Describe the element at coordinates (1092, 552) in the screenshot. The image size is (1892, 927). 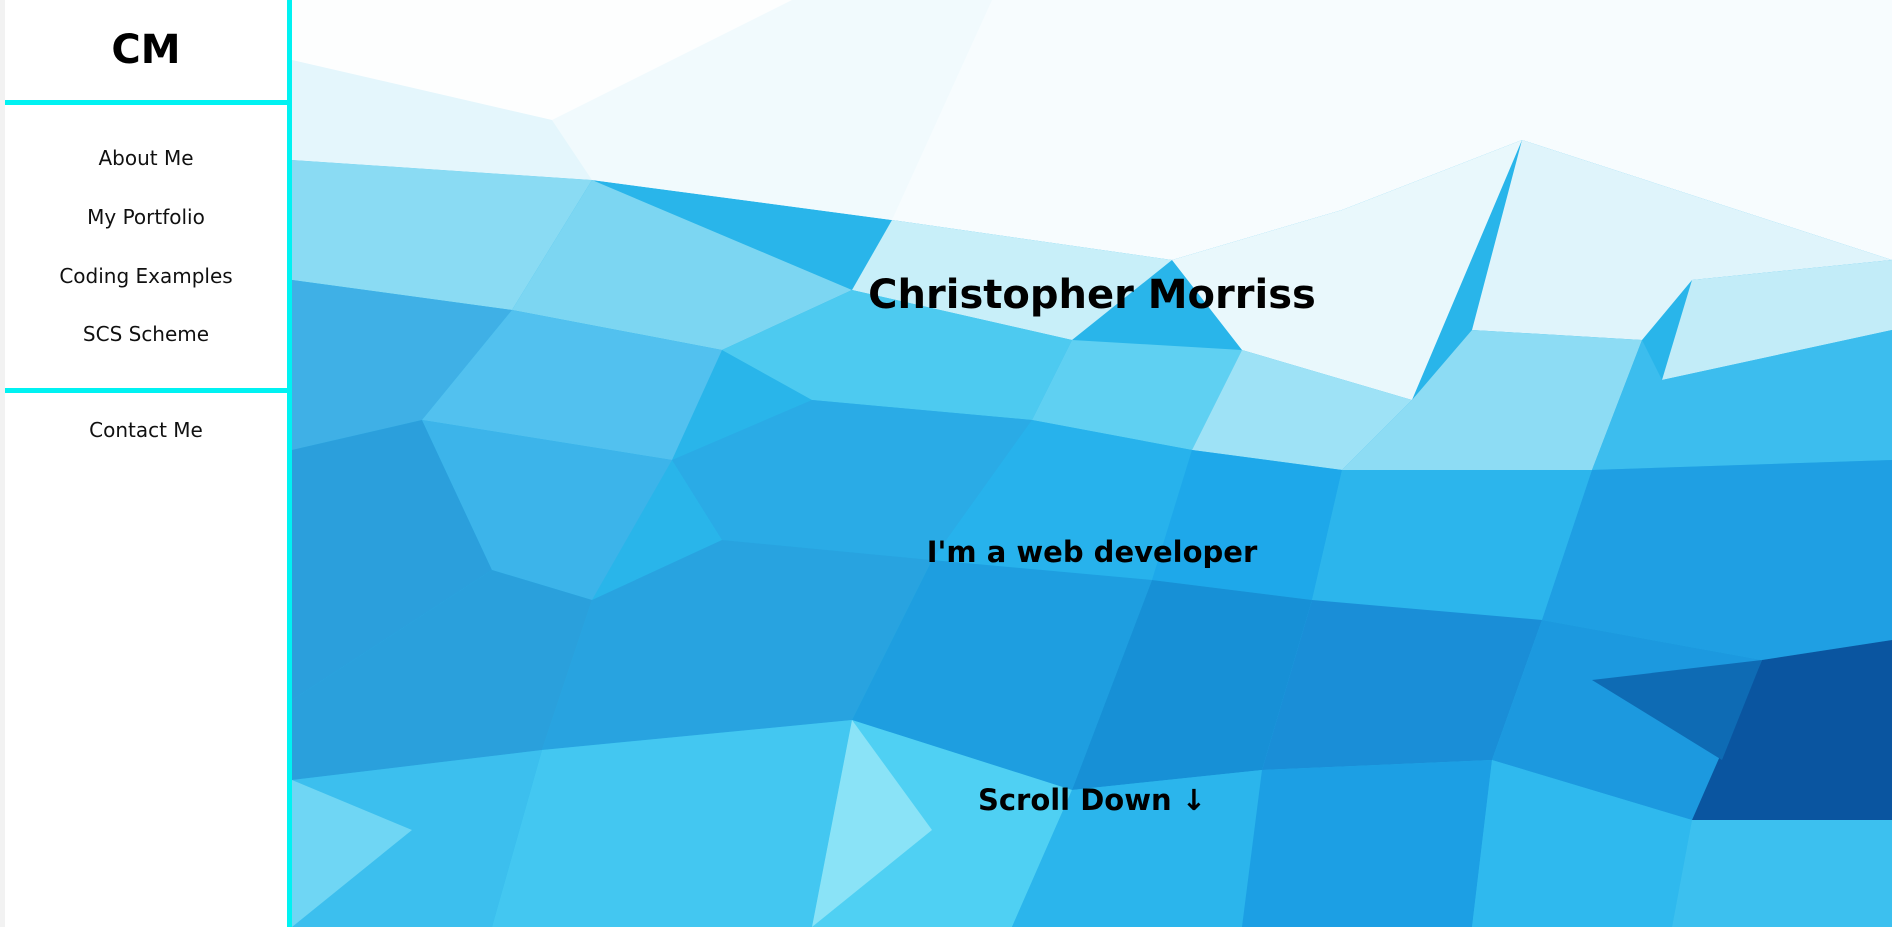
I see `hero-tagline: I'm a web developer` at that location.